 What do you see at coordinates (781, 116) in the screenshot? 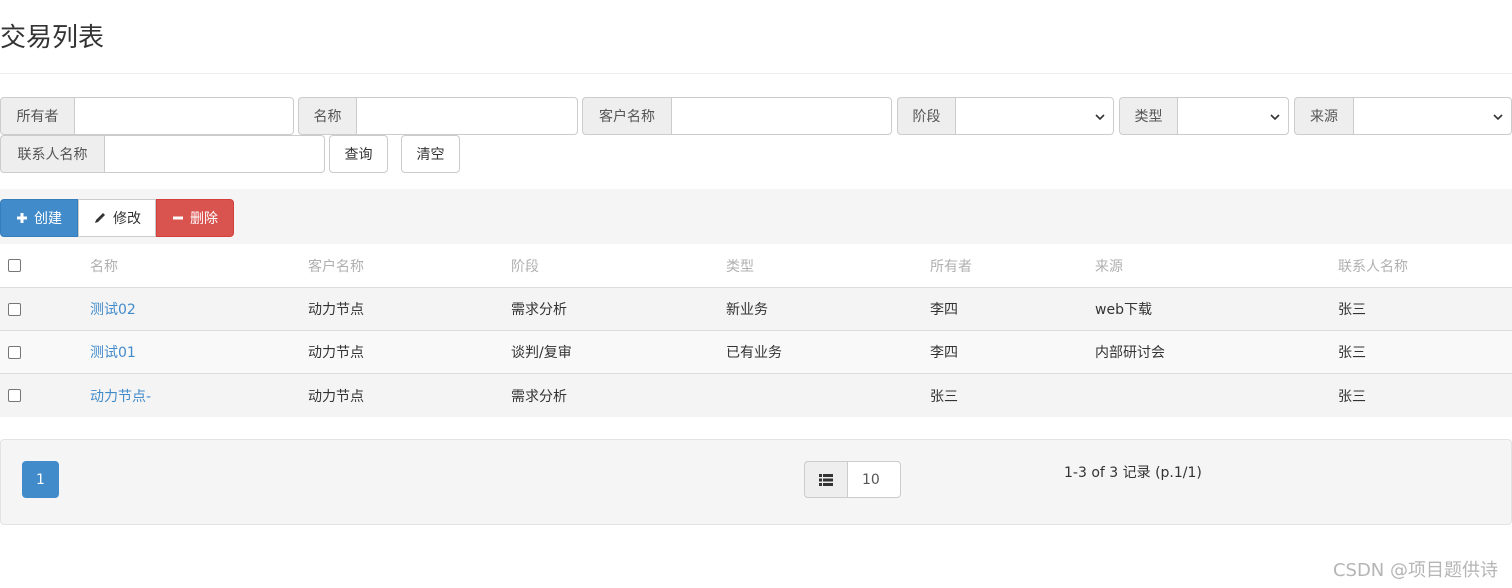
I see `customer-input` at bounding box center [781, 116].